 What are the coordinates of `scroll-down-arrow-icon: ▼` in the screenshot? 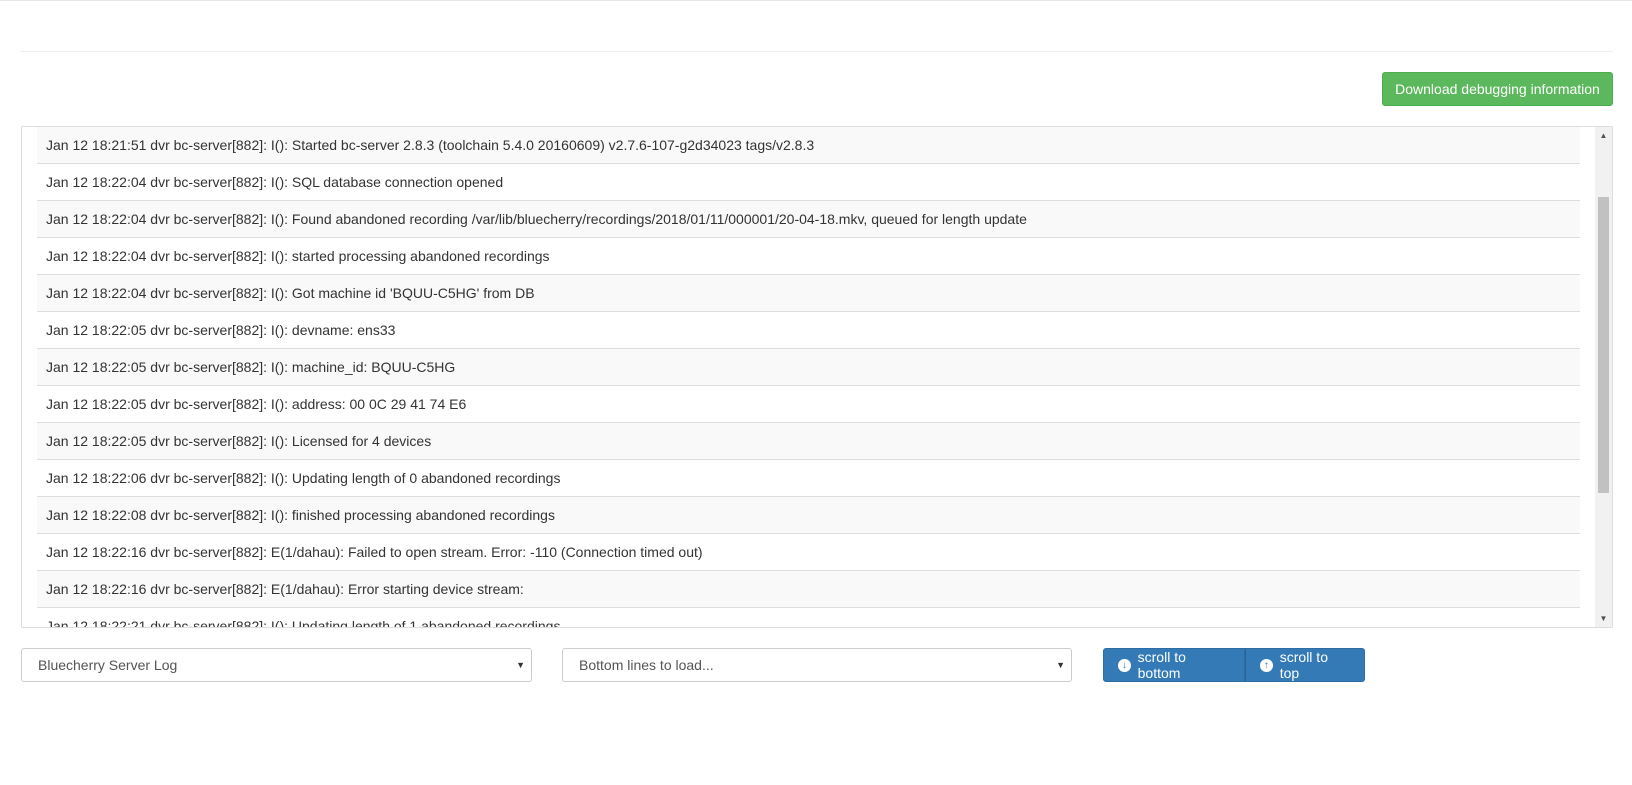 It's located at (1603, 618).